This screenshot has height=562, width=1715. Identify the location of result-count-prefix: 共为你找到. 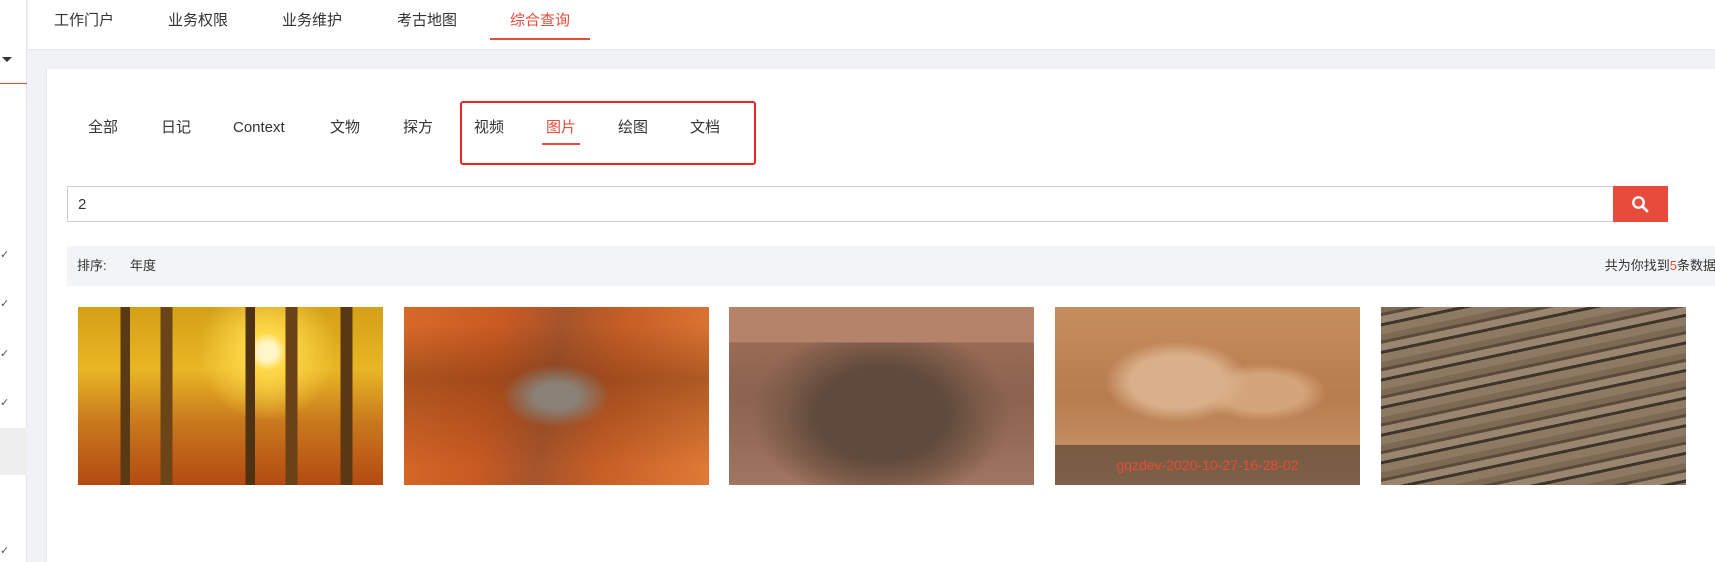
(1637, 265).